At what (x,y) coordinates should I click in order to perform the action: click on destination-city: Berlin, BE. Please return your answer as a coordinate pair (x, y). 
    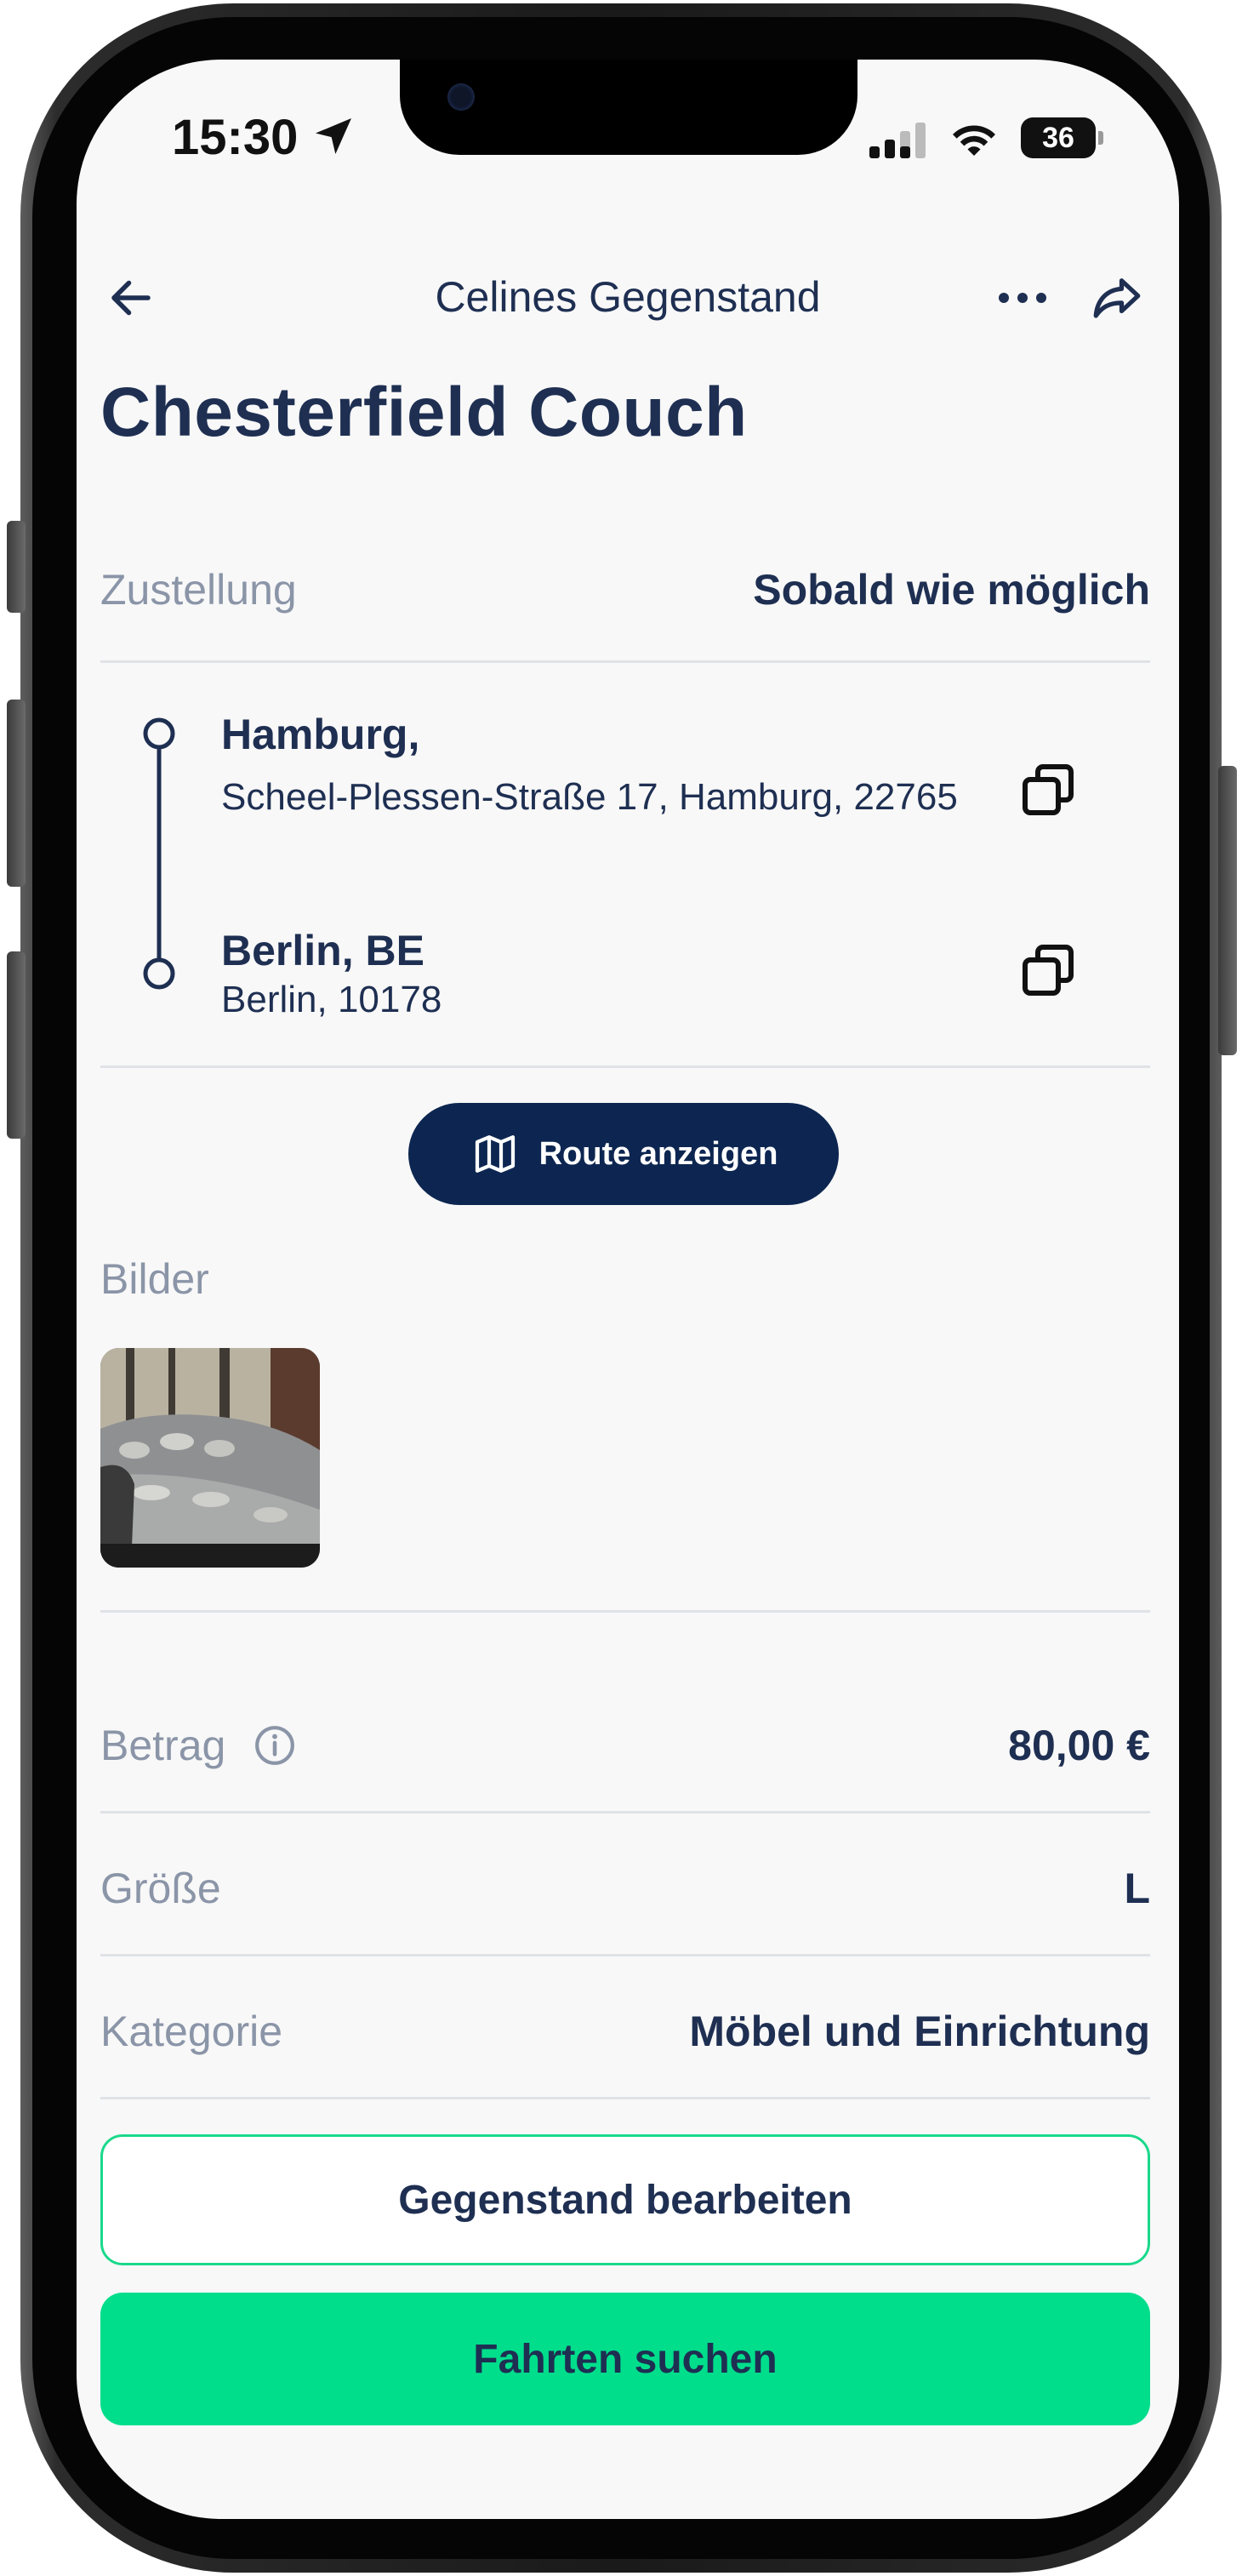
    Looking at the image, I should click on (322, 950).